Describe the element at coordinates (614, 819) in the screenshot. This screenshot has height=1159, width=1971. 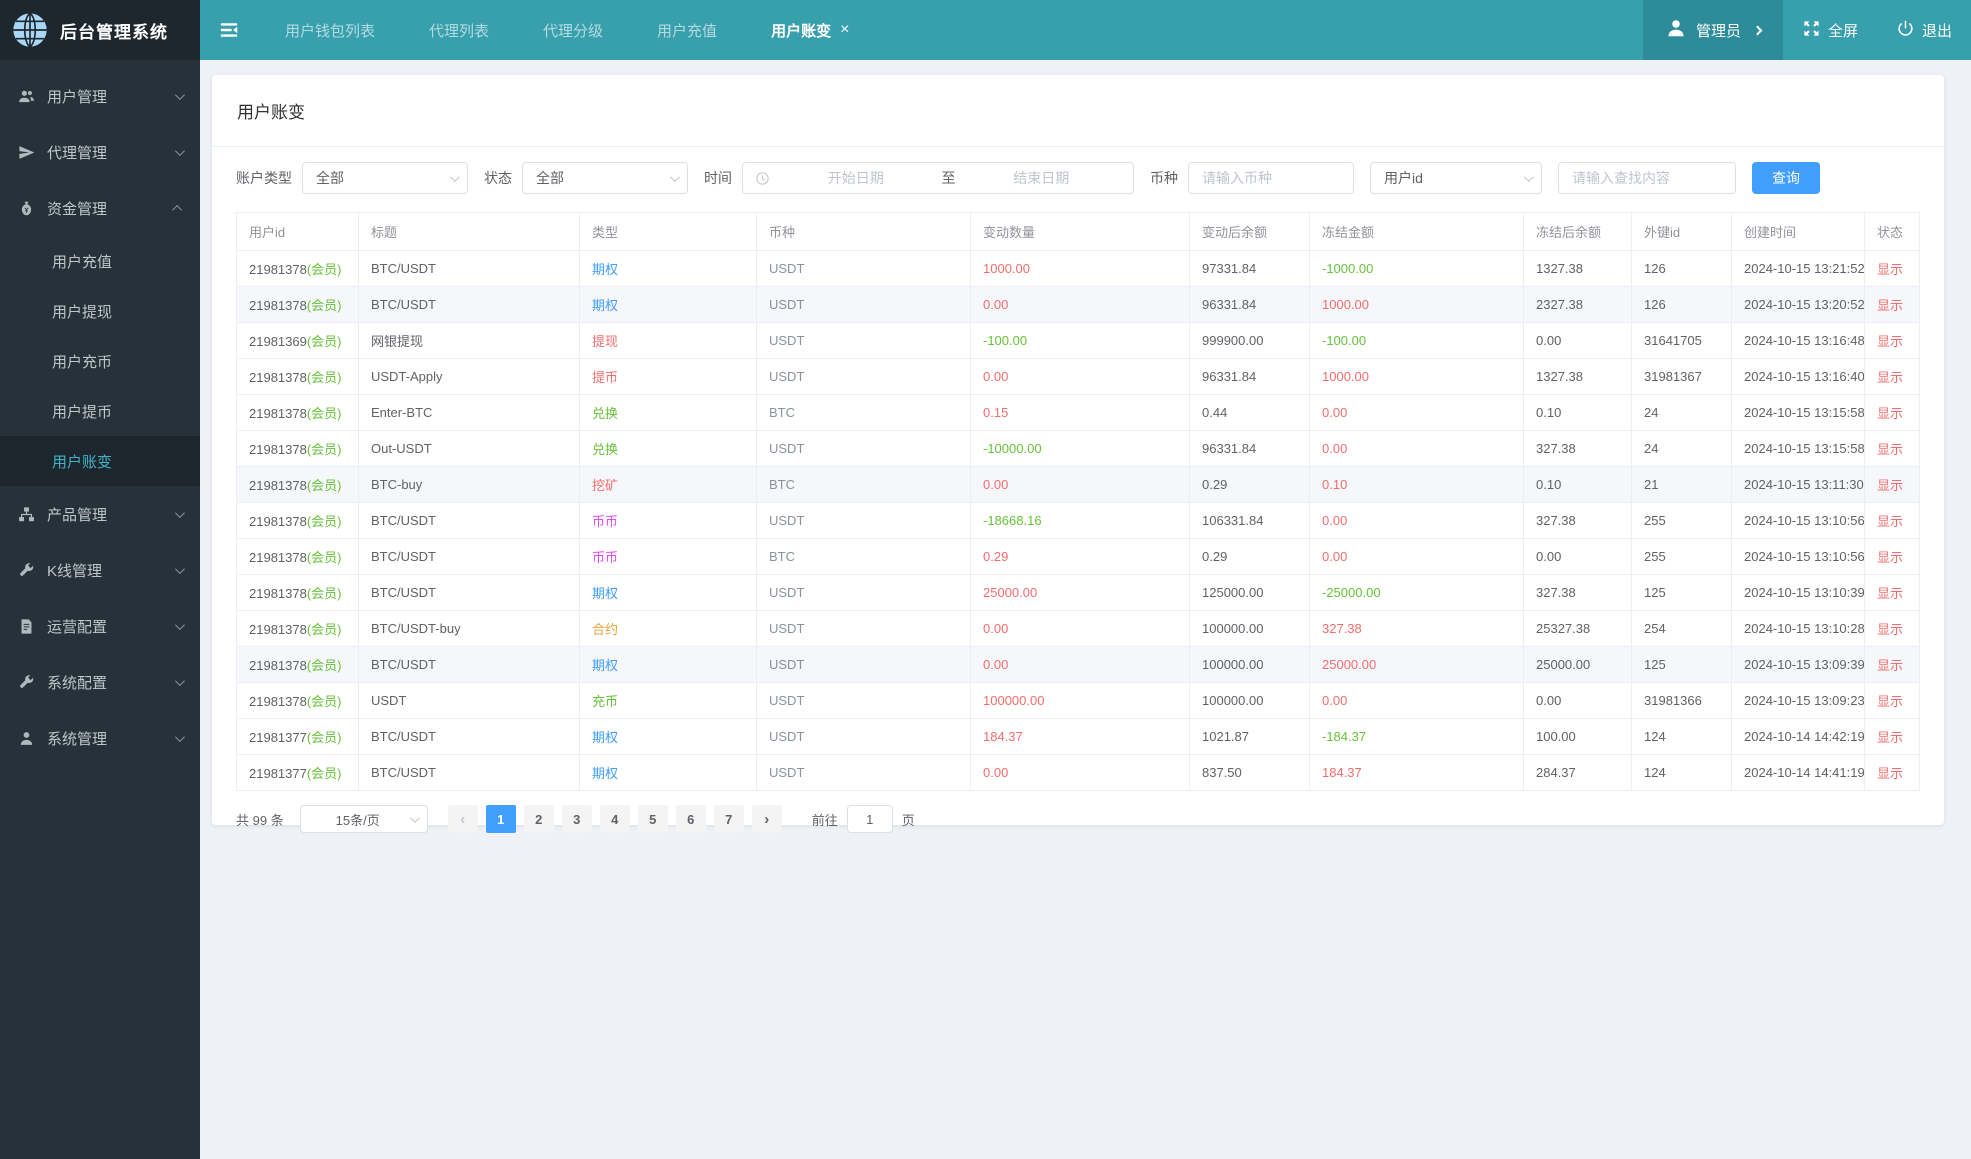
I see `page-button: 4` at that location.